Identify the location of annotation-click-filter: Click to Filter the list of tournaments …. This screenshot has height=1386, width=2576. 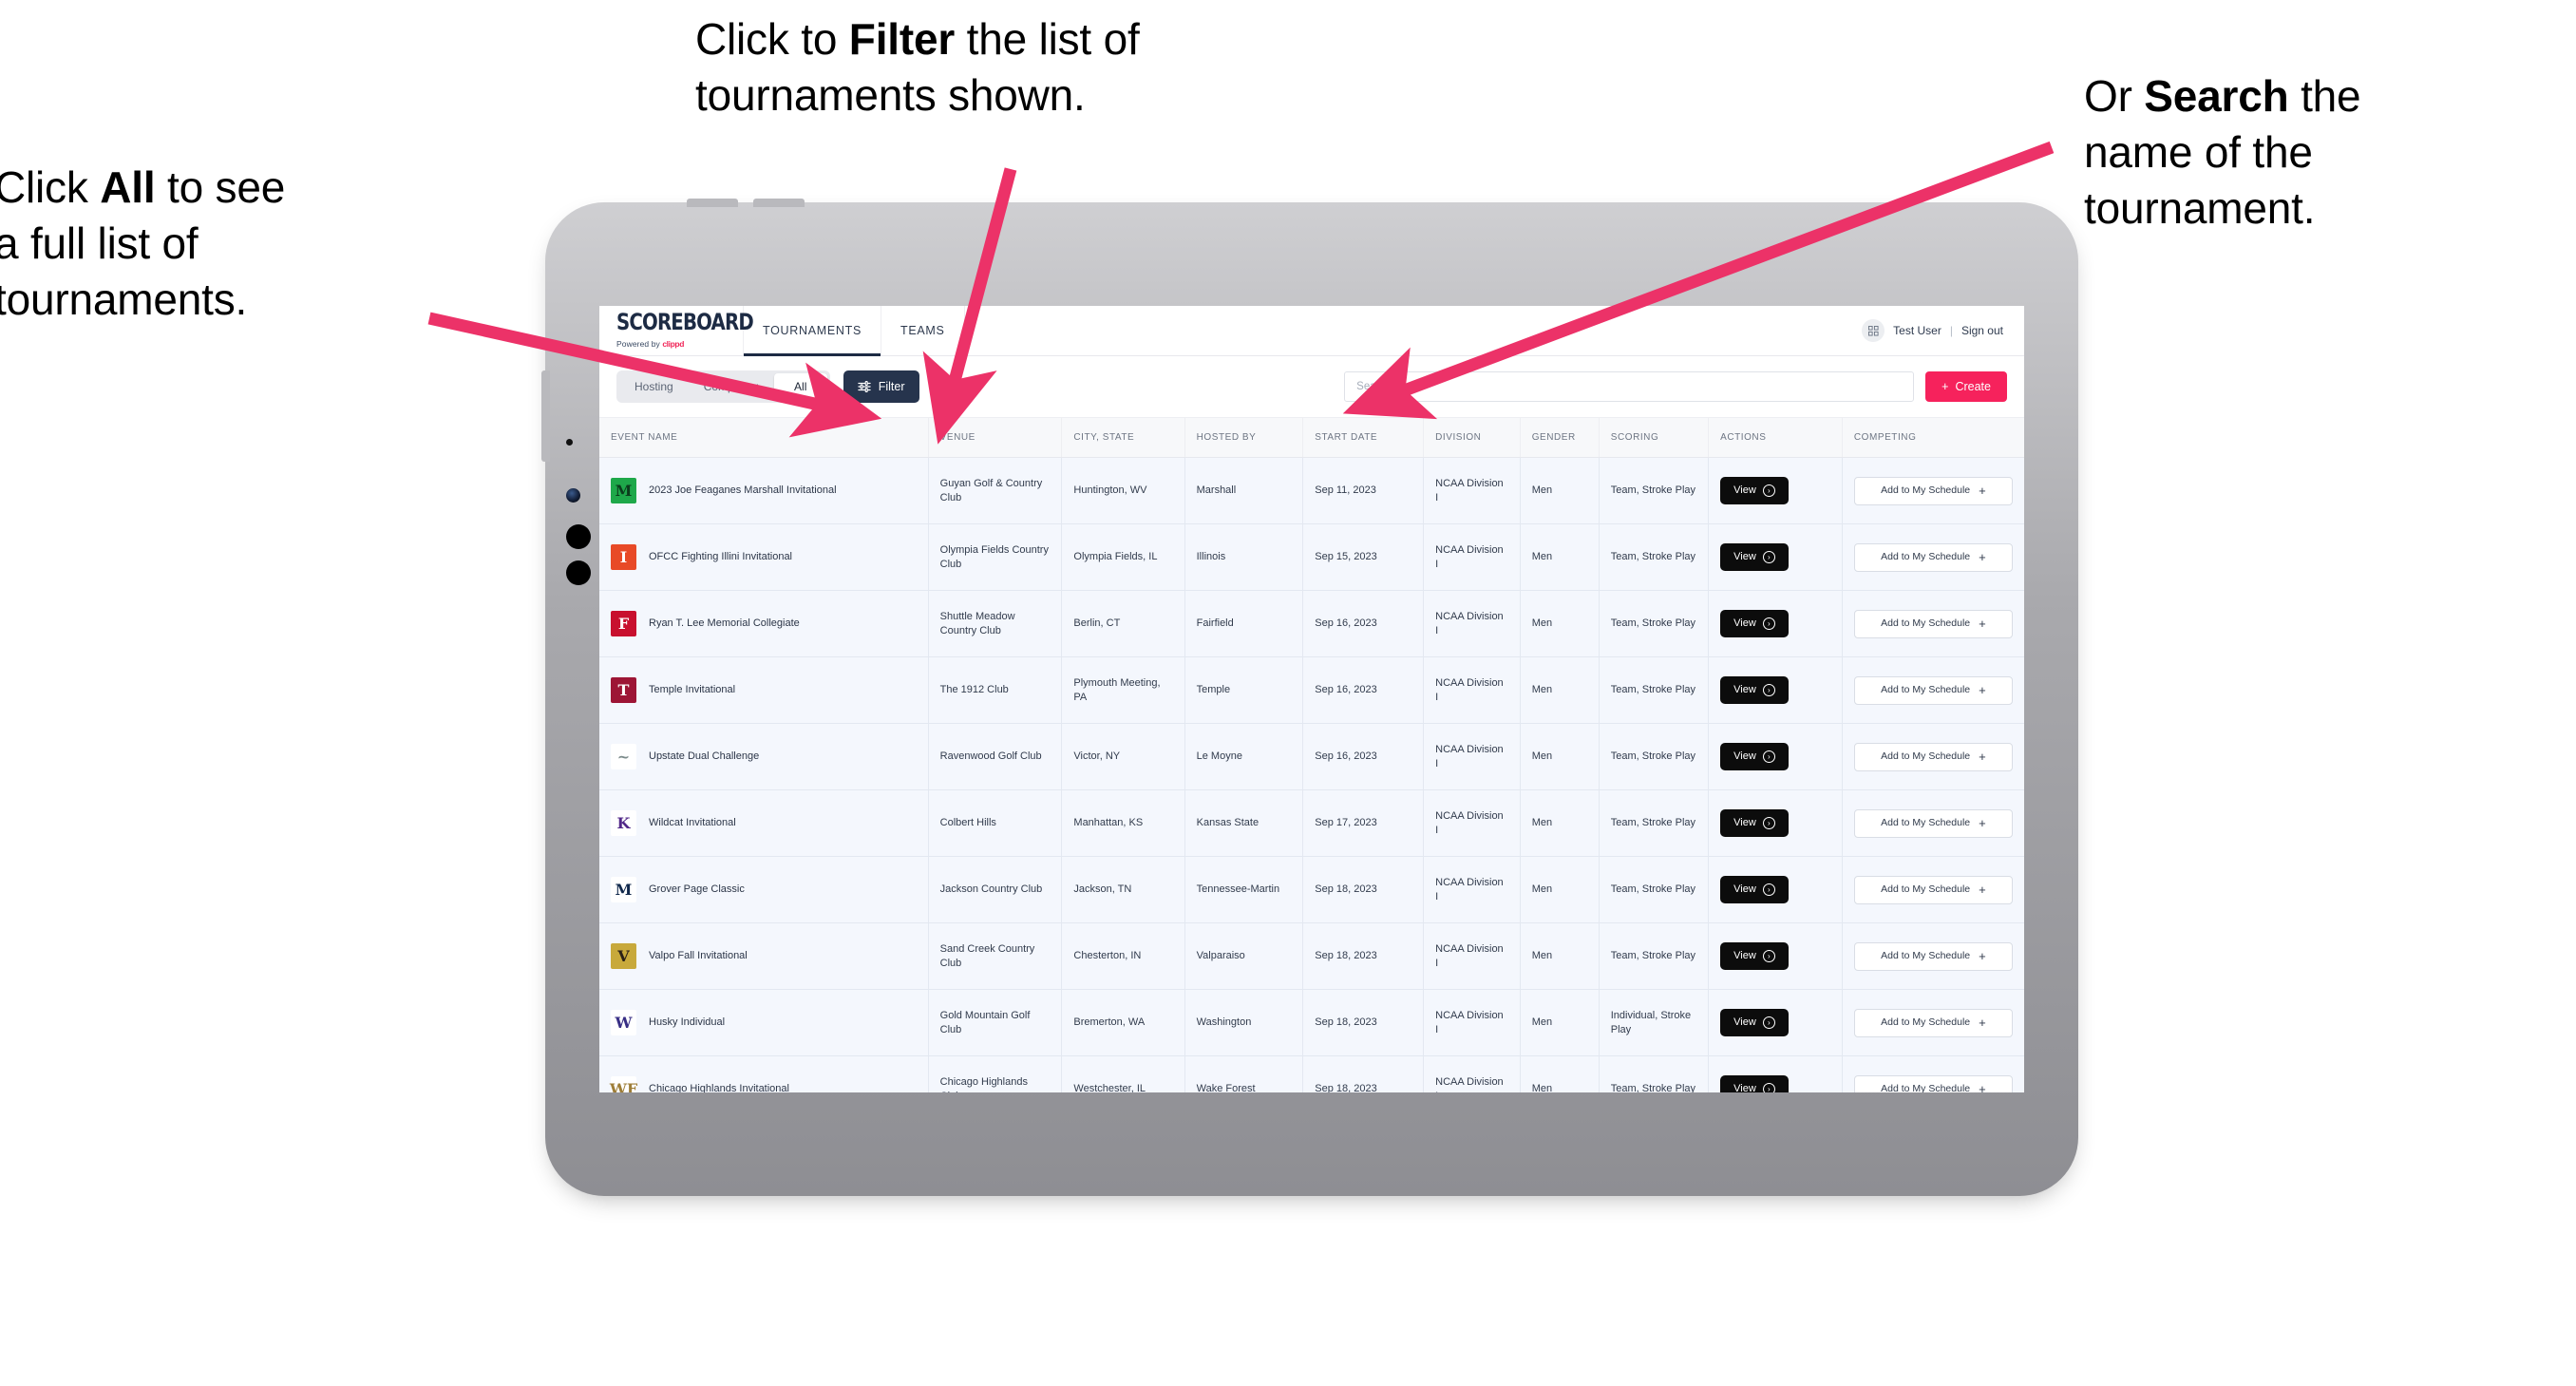
(1037, 67).